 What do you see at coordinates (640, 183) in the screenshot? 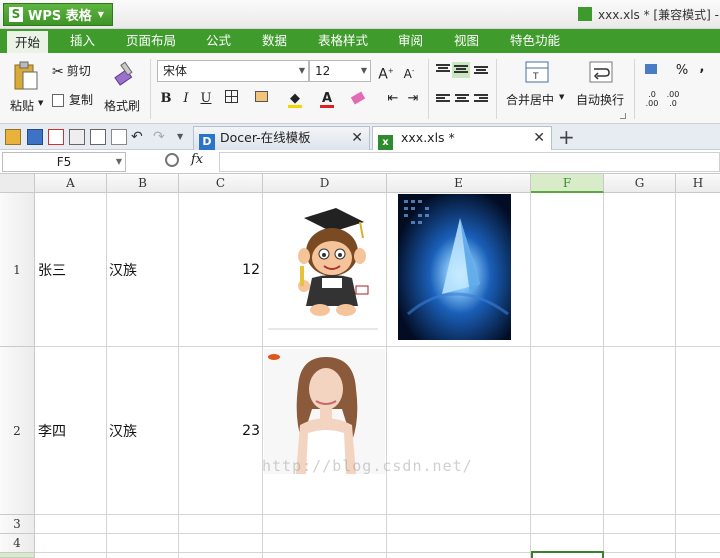
I see `column-header-g: G` at bounding box center [640, 183].